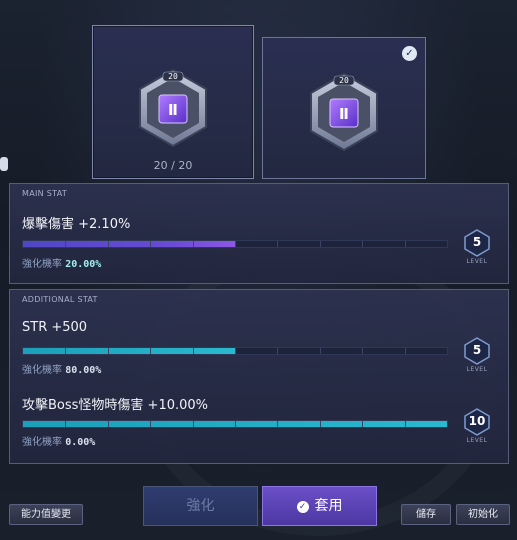  What do you see at coordinates (477, 261) in the screenshot?
I see `main-stat-level-label: LEVEL` at bounding box center [477, 261].